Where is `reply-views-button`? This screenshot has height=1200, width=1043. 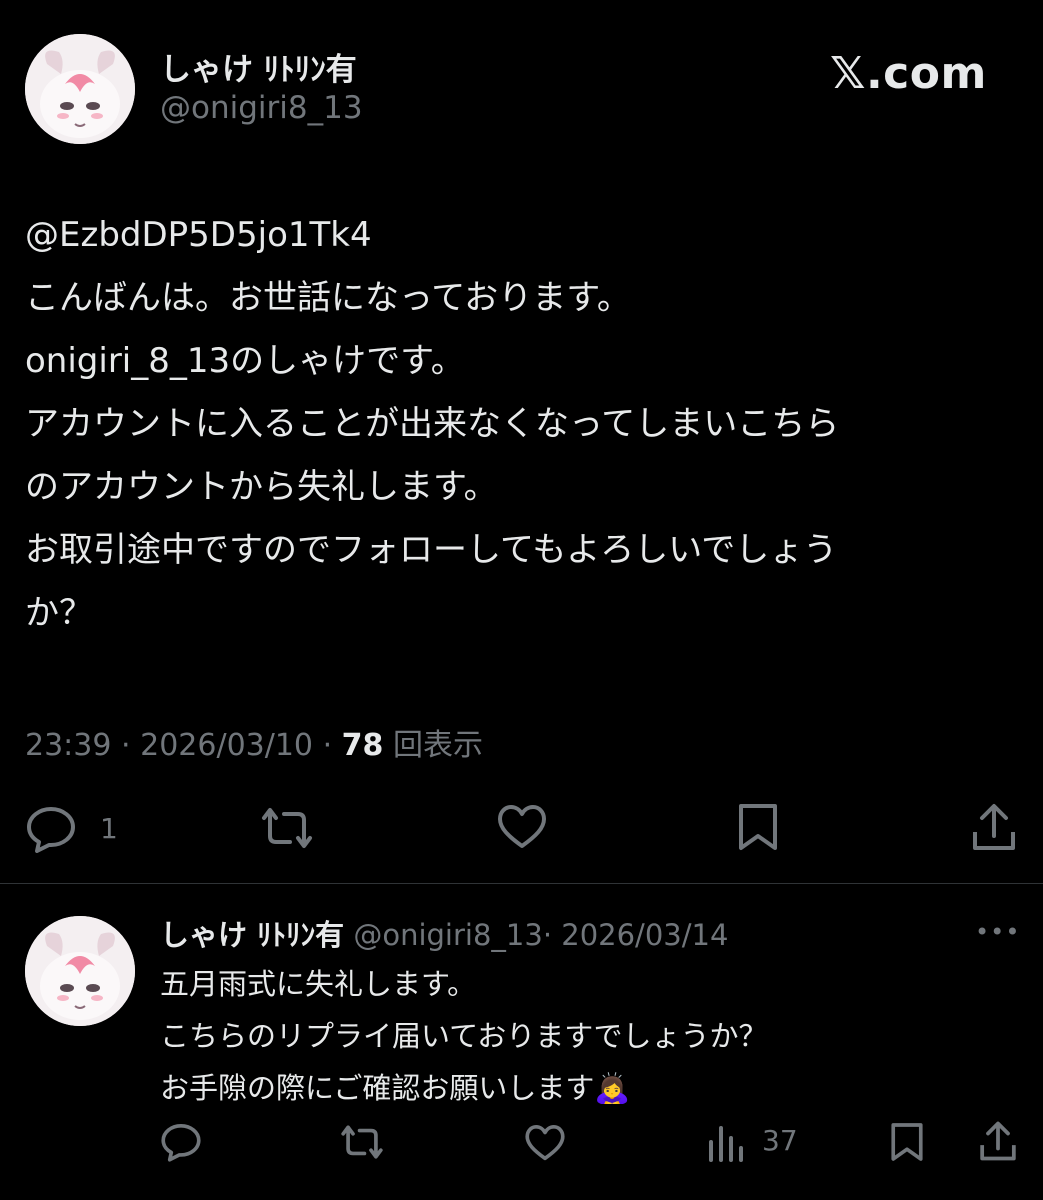
reply-views-button is located at coordinates (726, 1143).